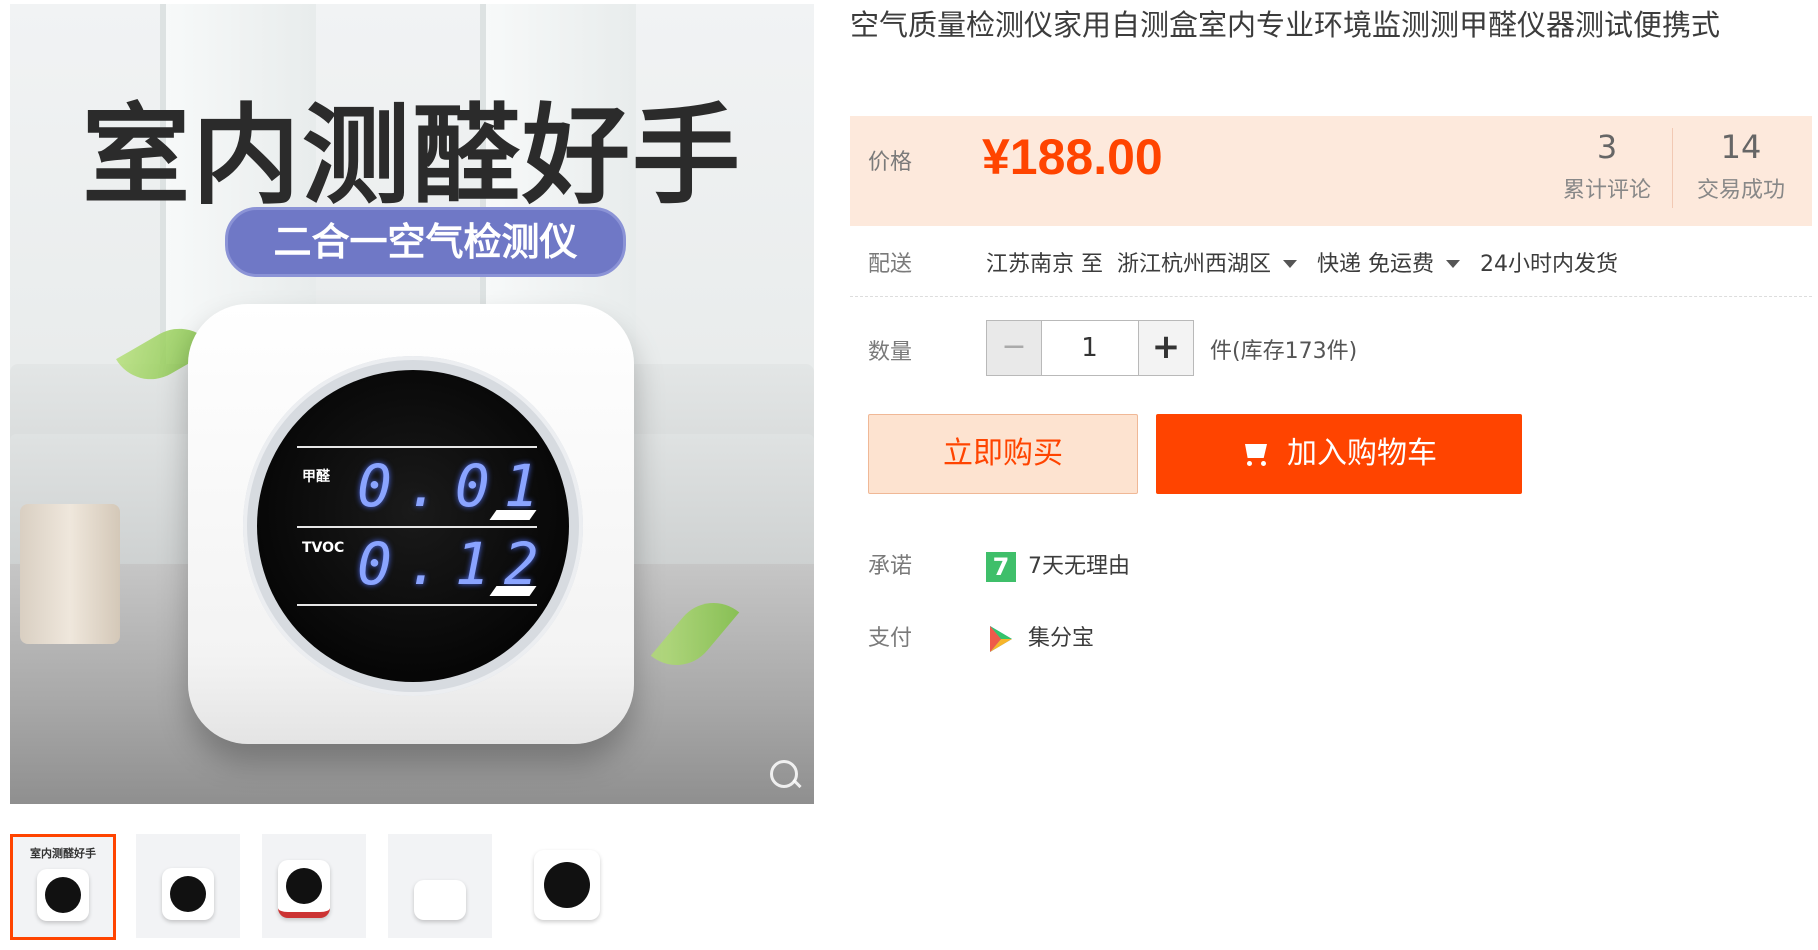 Image resolution: width=1818 pixels, height=950 pixels. I want to click on price-value: ¥188.00, so click(1072, 157).